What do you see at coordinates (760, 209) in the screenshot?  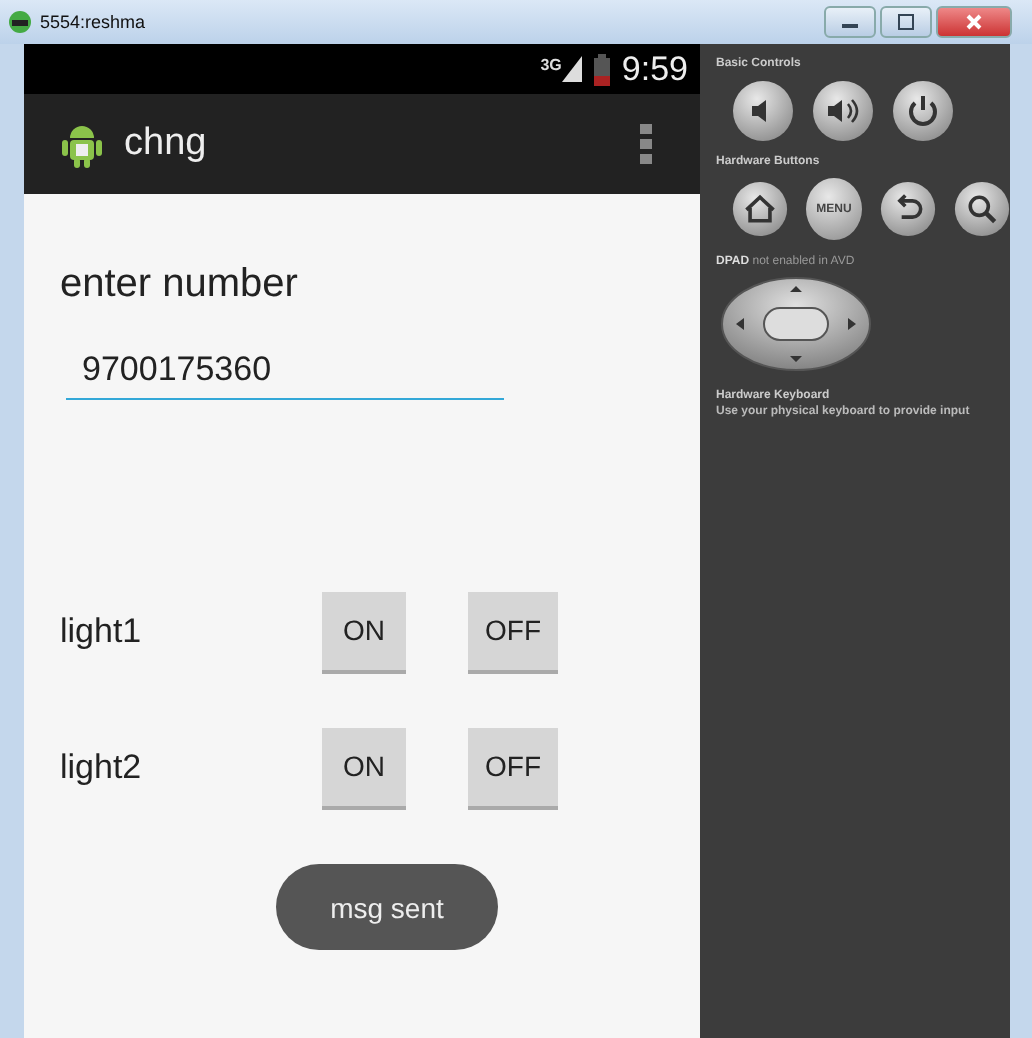 I see `home-icon` at bounding box center [760, 209].